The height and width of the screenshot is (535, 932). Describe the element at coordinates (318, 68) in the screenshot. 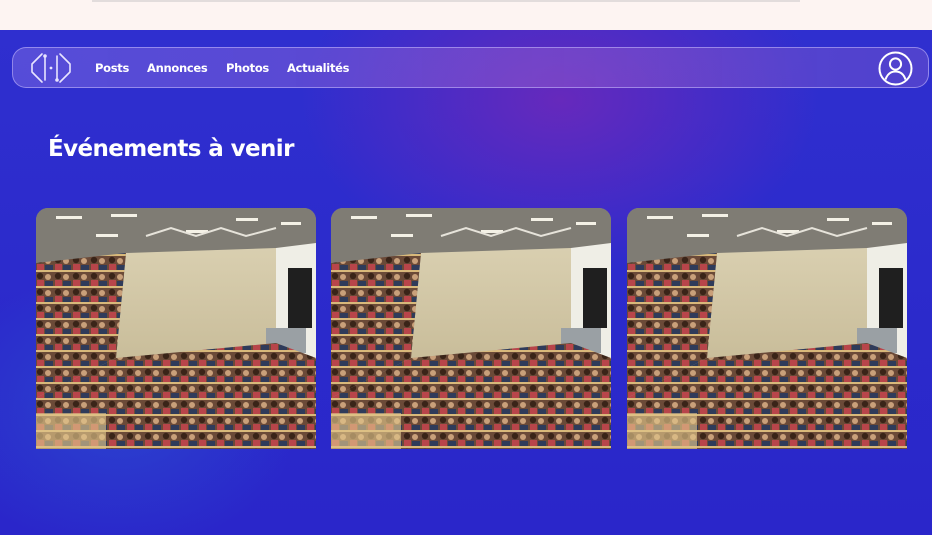

I see `nav-link-actualites: Actualités` at that location.